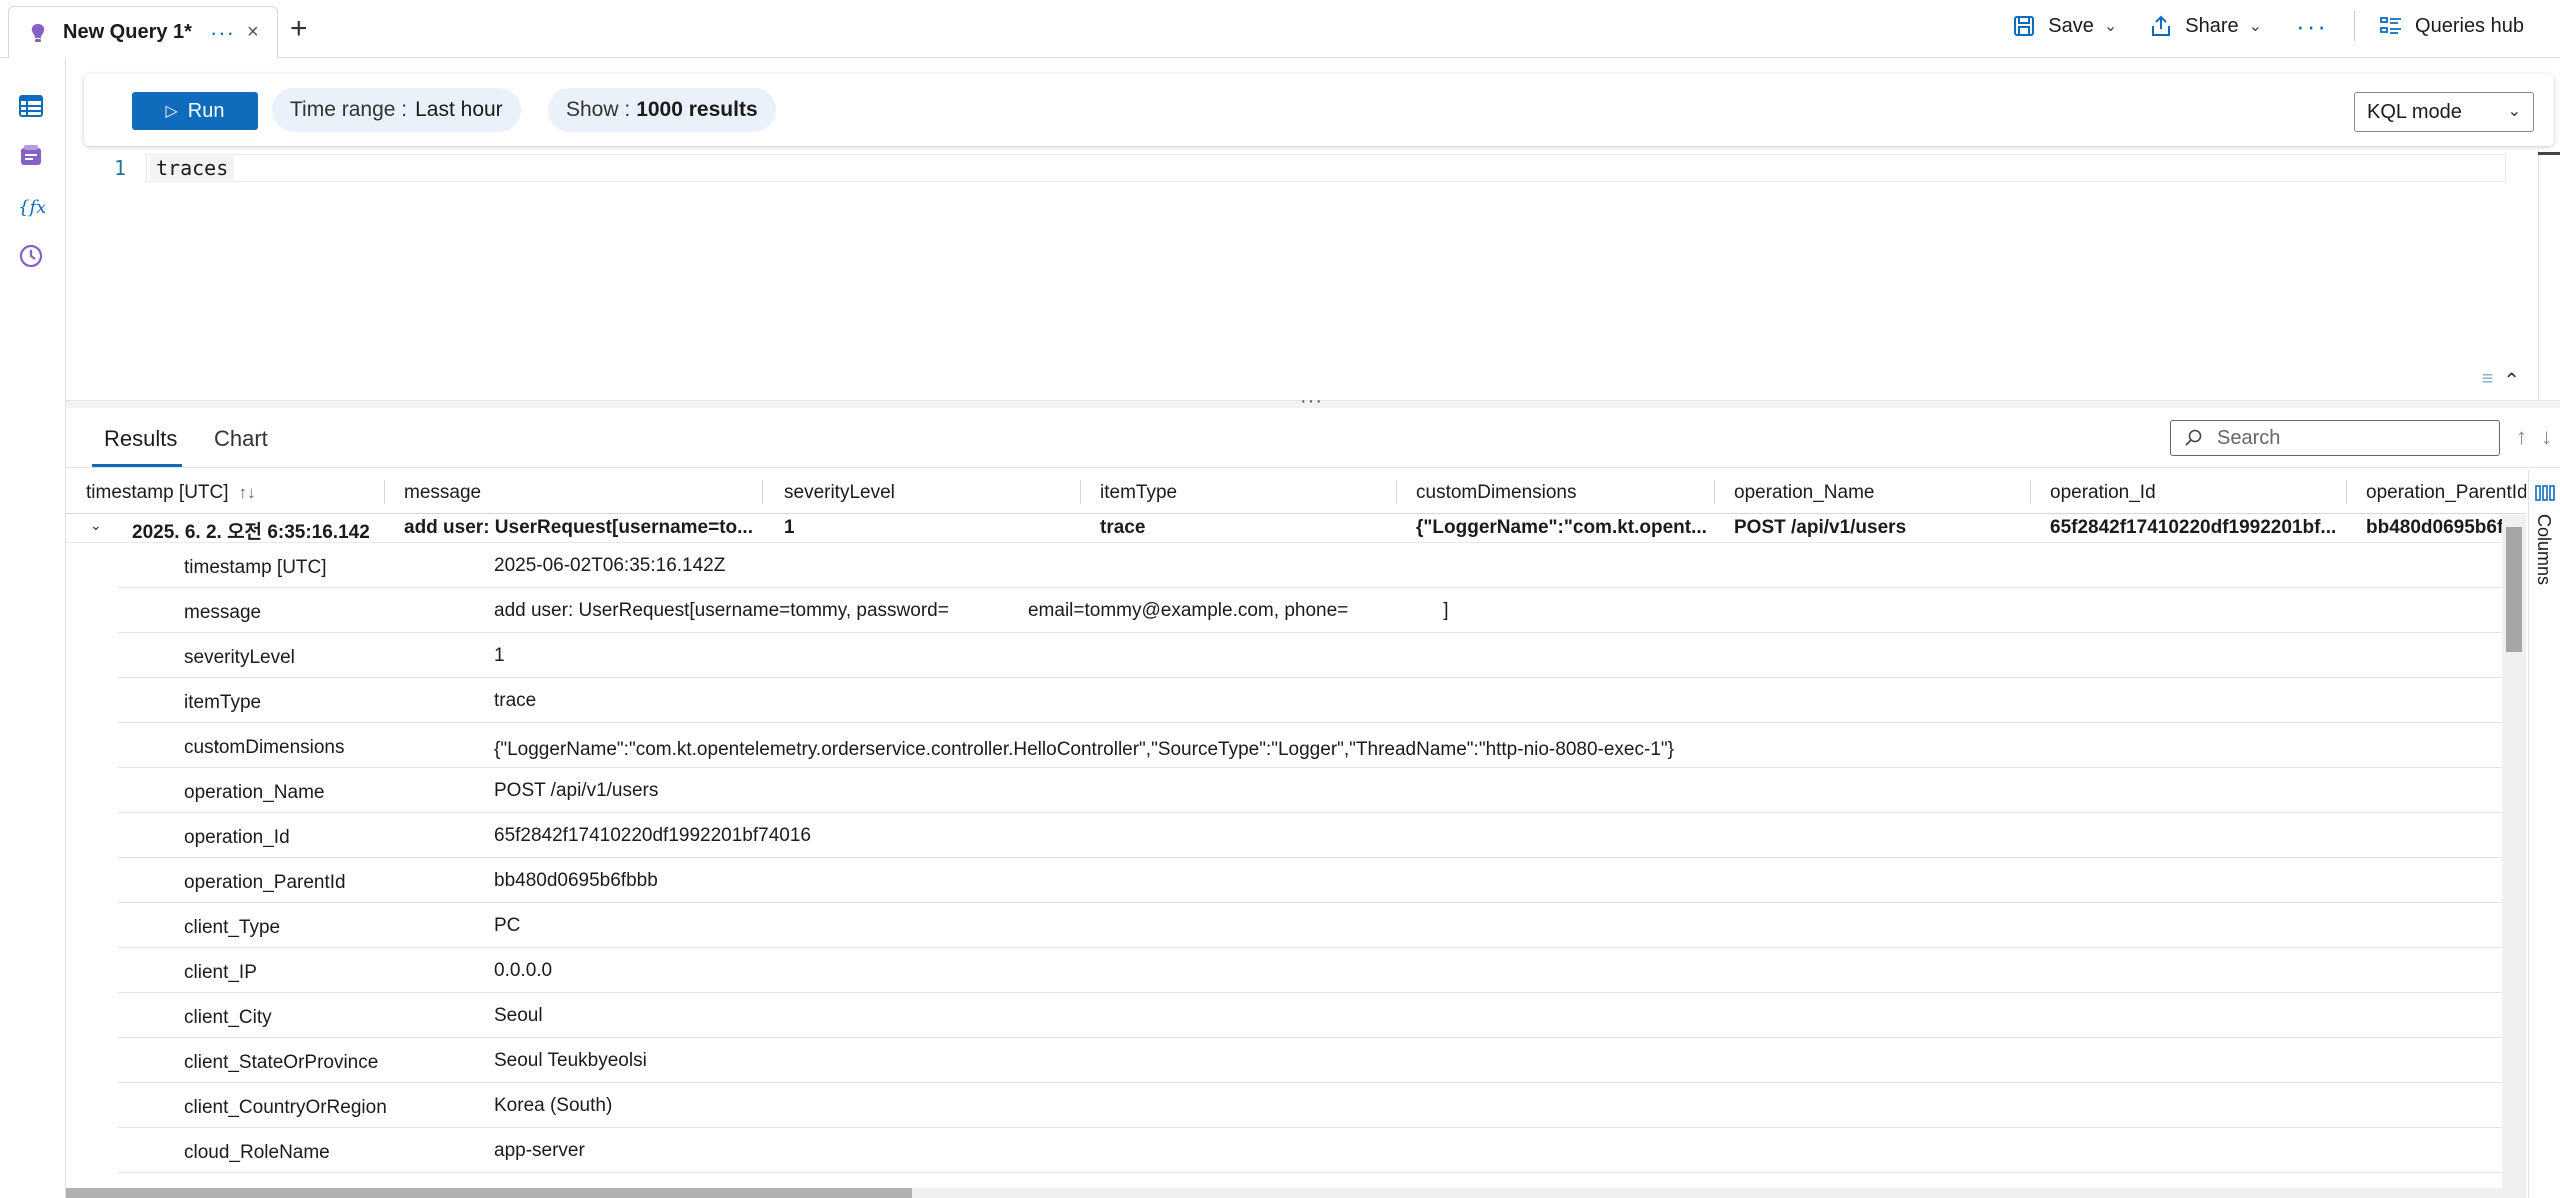  Describe the element at coordinates (171, 493) in the screenshot. I see `column-header: timestamp [UTC] ↑↓` at that location.